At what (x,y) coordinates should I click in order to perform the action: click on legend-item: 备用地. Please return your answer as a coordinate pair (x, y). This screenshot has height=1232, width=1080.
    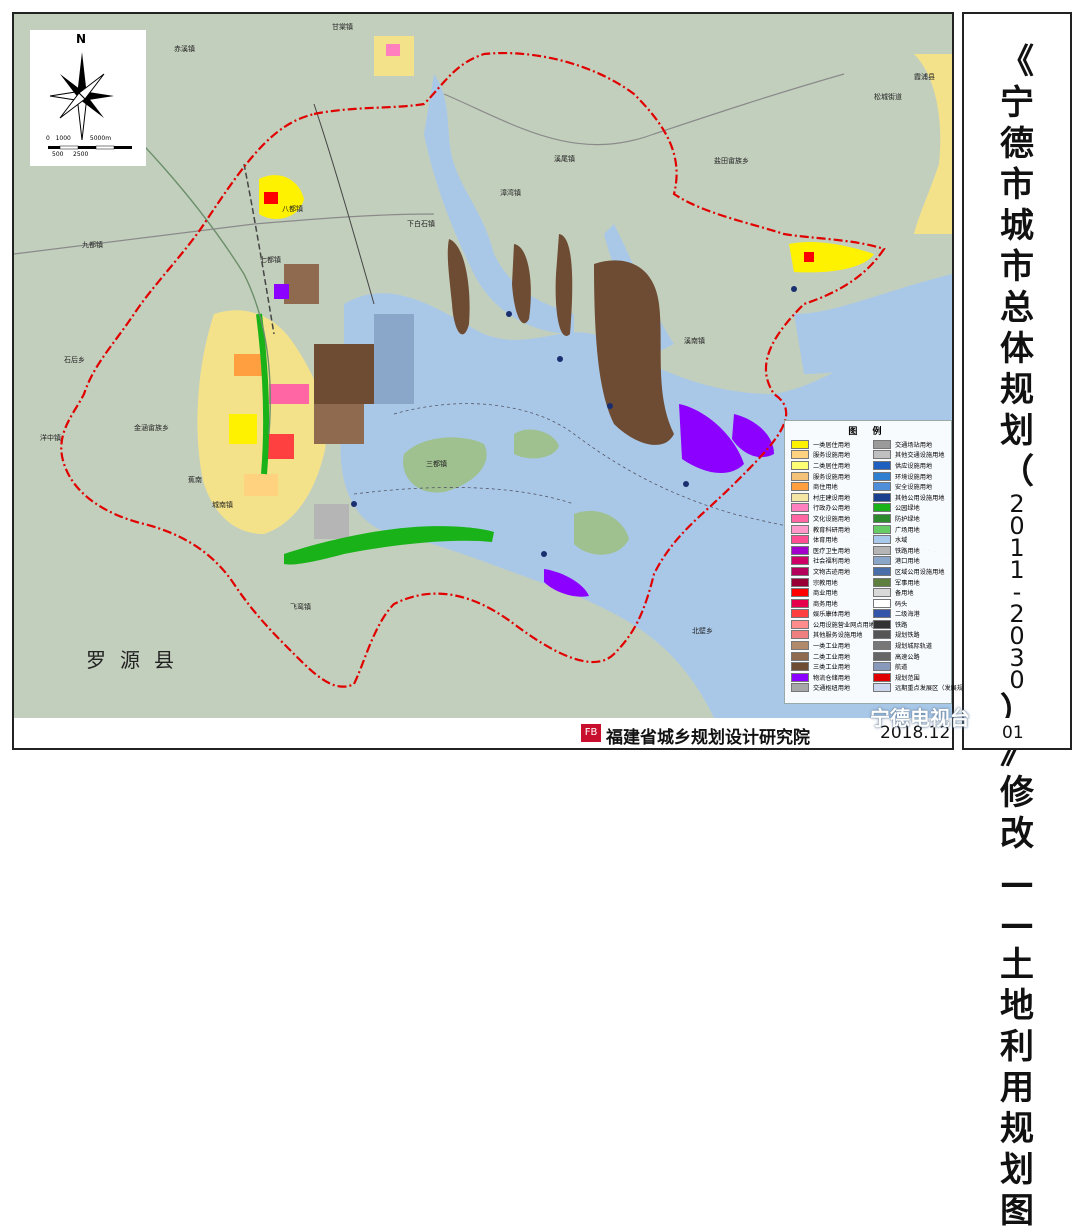
    Looking at the image, I should click on (910, 592).